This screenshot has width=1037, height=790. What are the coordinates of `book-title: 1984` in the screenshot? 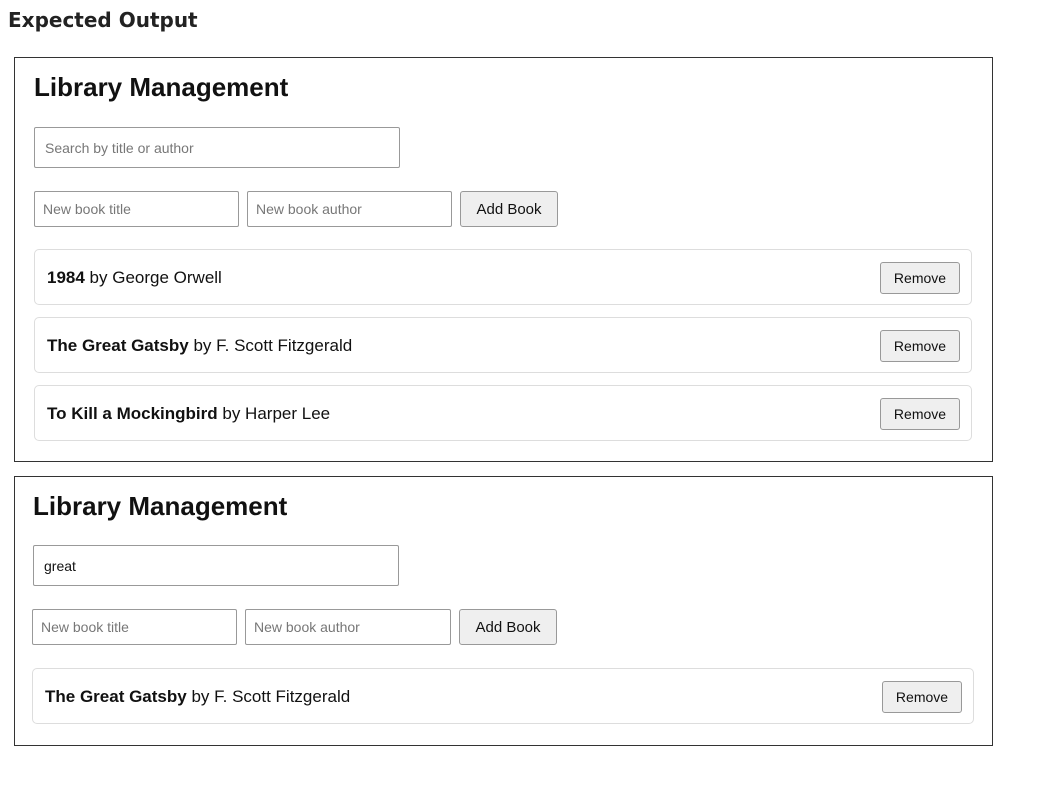 It's located at (66, 277).